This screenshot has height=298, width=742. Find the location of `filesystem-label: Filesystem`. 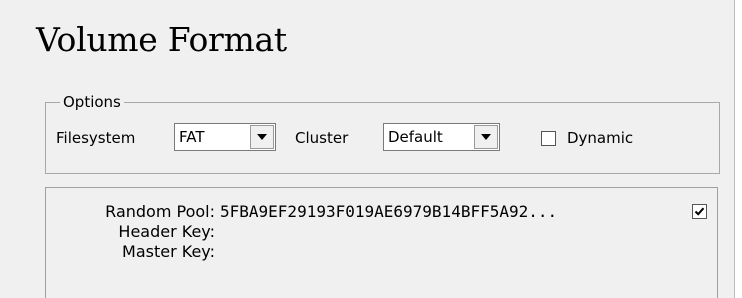

filesystem-label: Filesystem is located at coordinates (96, 138).